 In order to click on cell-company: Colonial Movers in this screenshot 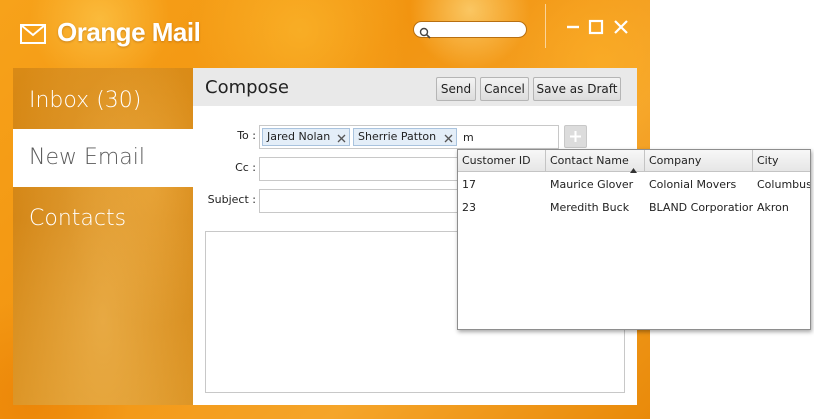, I will do `click(693, 184)`.